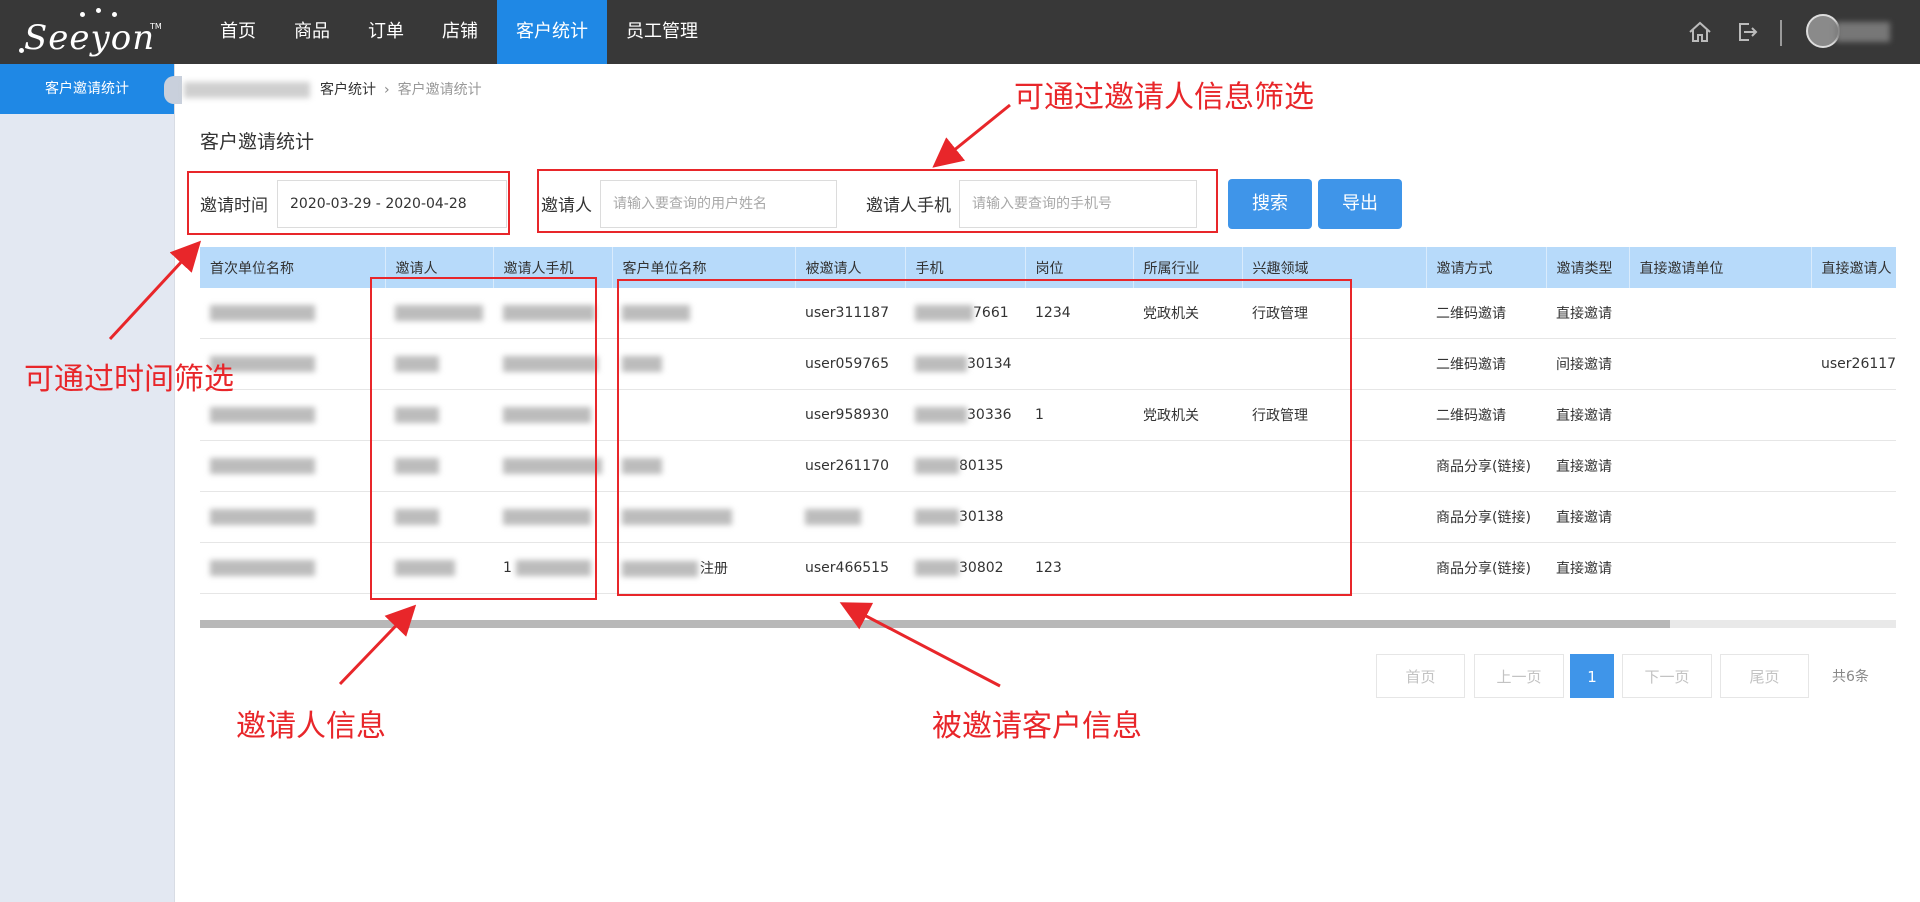  What do you see at coordinates (850, 568) in the screenshot?
I see `table-cell: user466515` at bounding box center [850, 568].